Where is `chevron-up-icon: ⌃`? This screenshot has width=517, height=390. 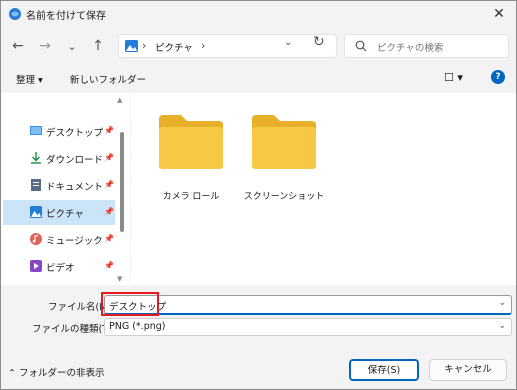
chevron-up-icon: ⌃ is located at coordinates (12, 373).